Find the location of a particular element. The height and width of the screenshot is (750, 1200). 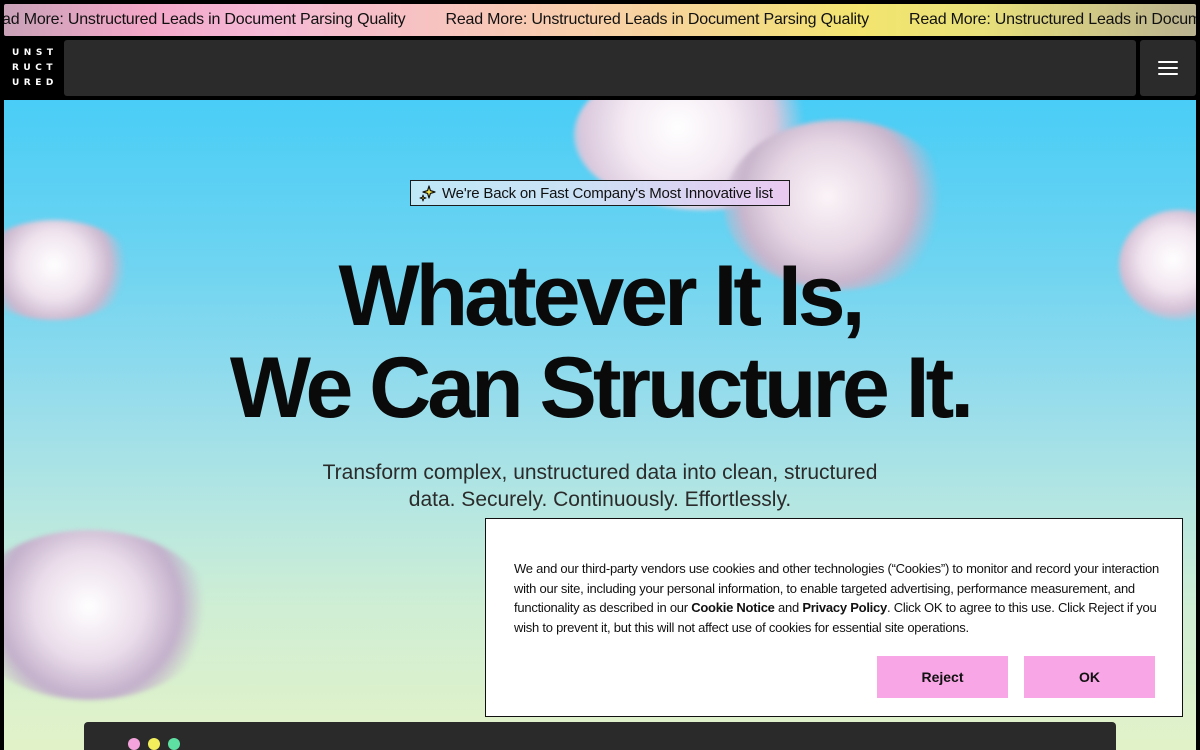

sparkle-icon is located at coordinates (428, 193).